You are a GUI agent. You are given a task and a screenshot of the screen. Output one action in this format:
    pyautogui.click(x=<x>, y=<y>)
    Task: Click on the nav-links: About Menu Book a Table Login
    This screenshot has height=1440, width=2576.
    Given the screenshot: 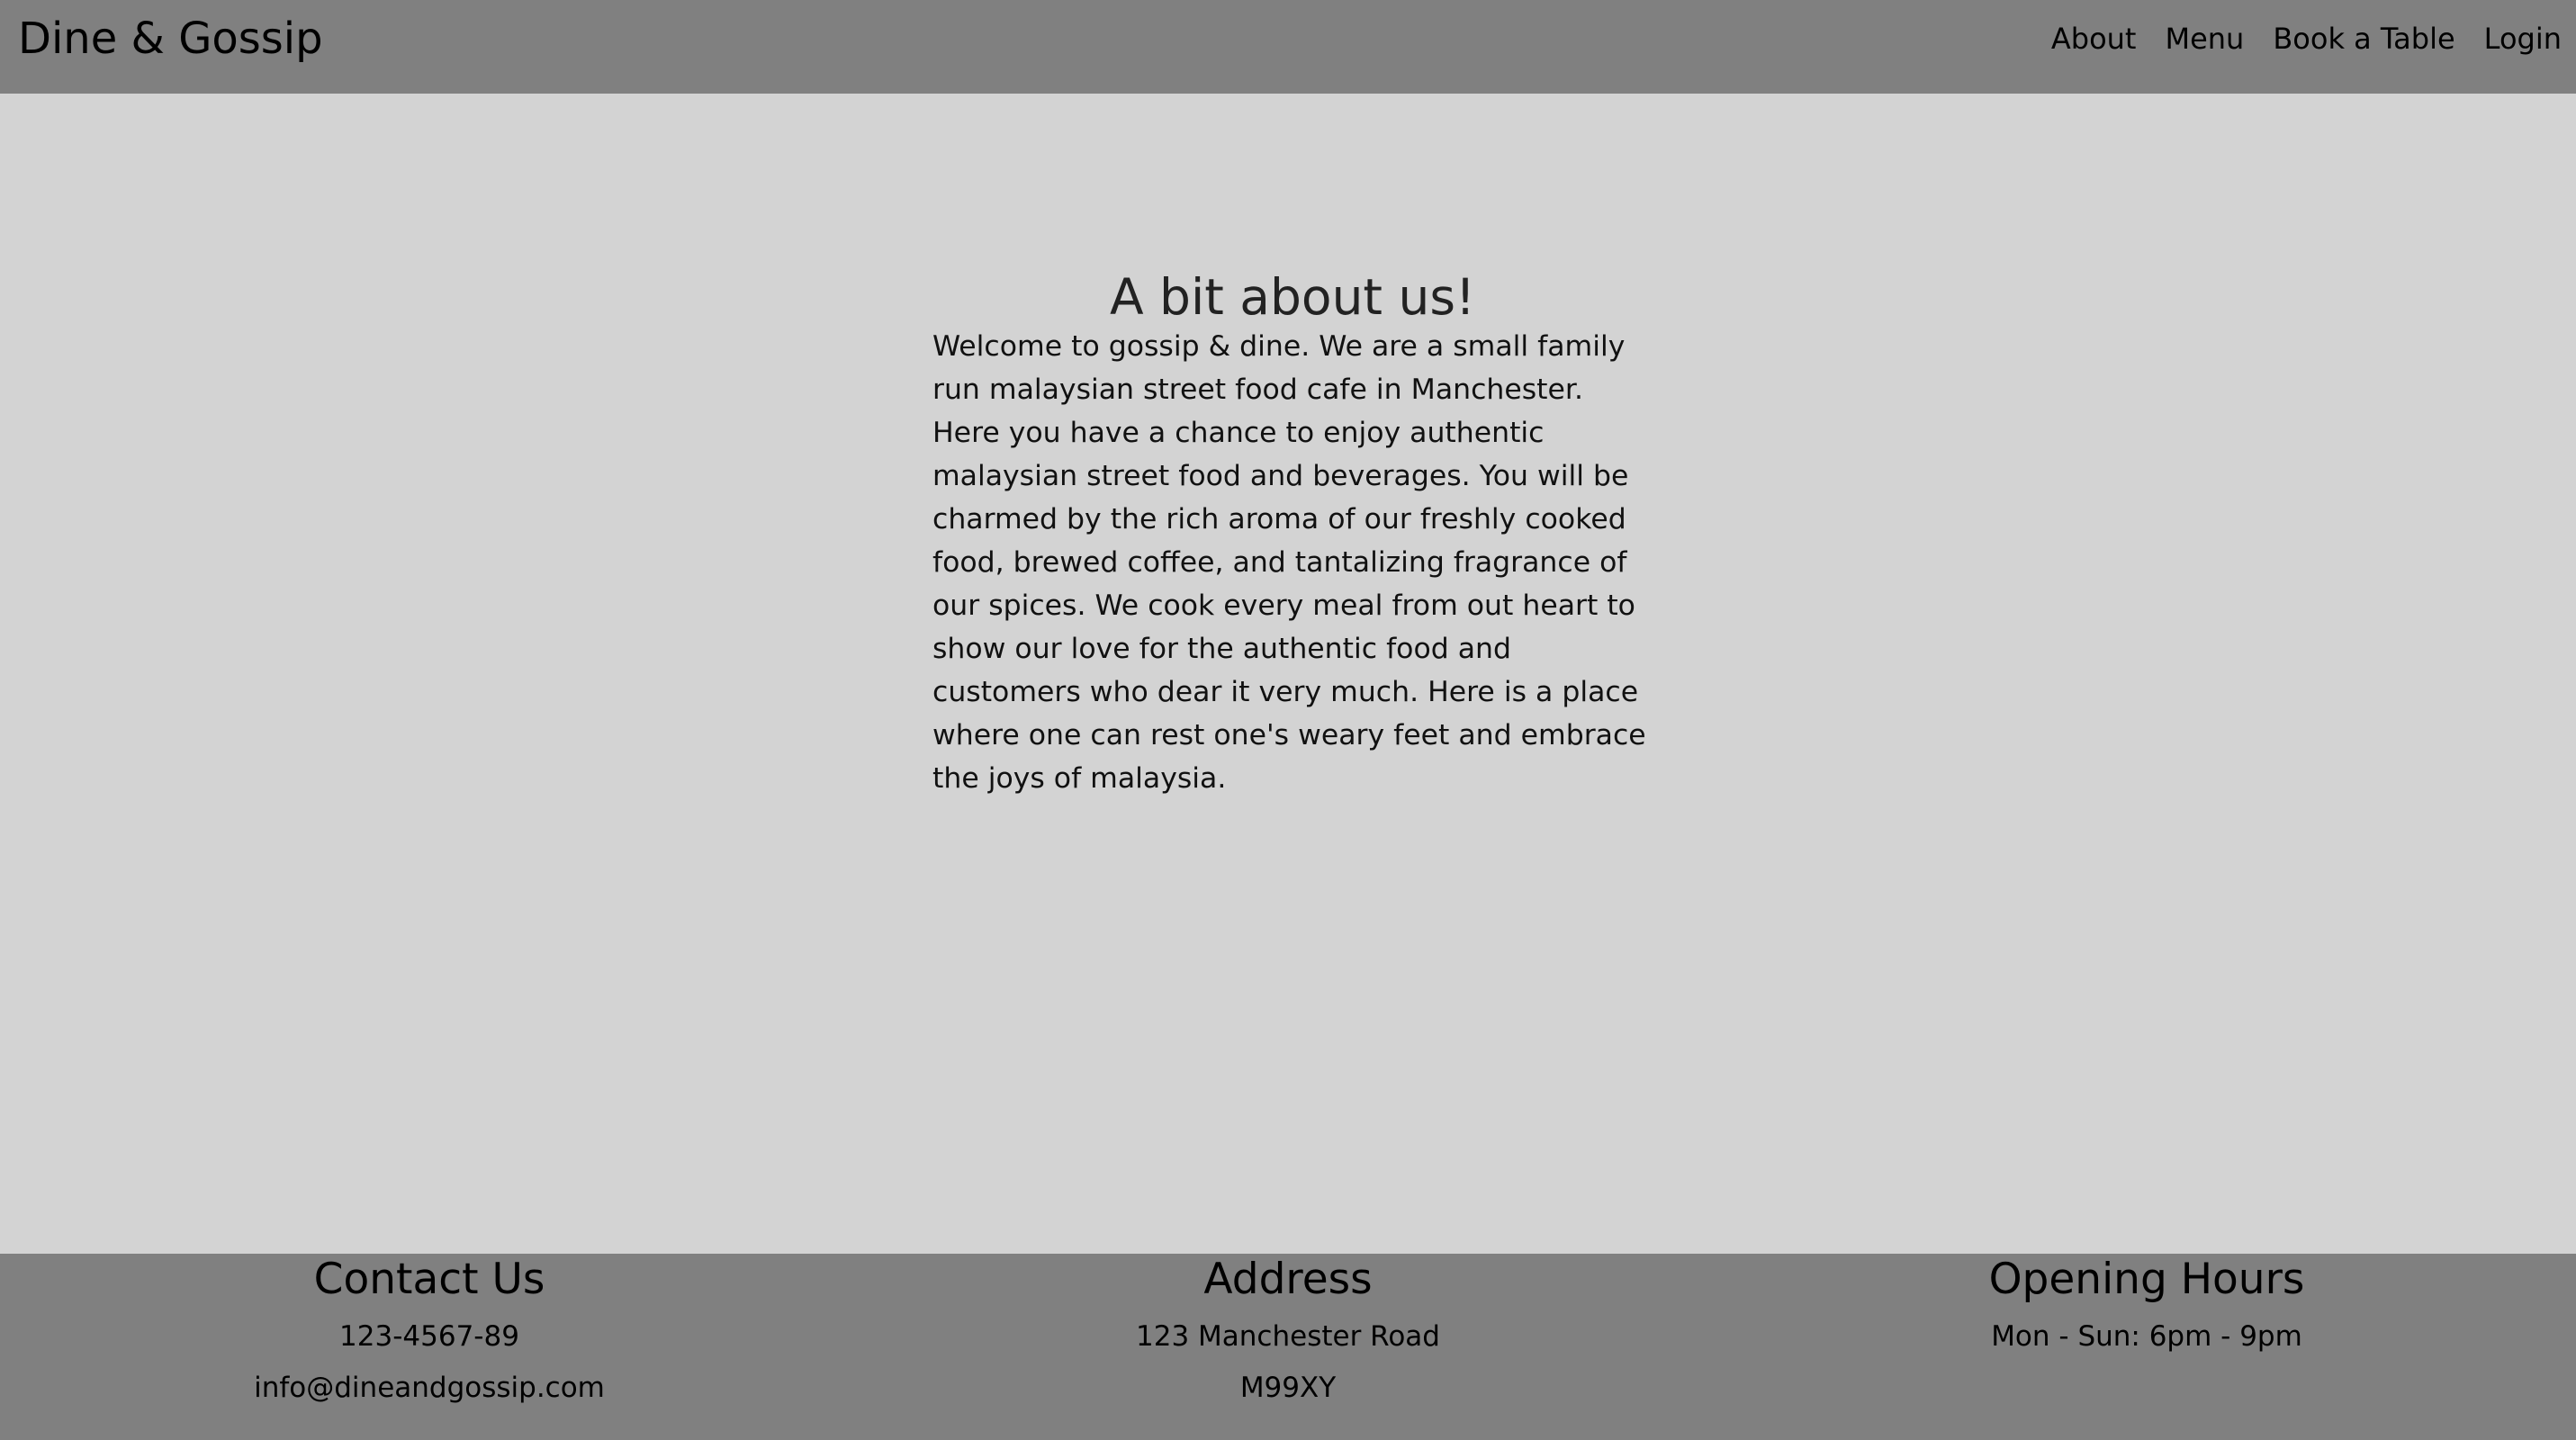 What is the action you would take?
    pyautogui.click(x=2306, y=38)
    